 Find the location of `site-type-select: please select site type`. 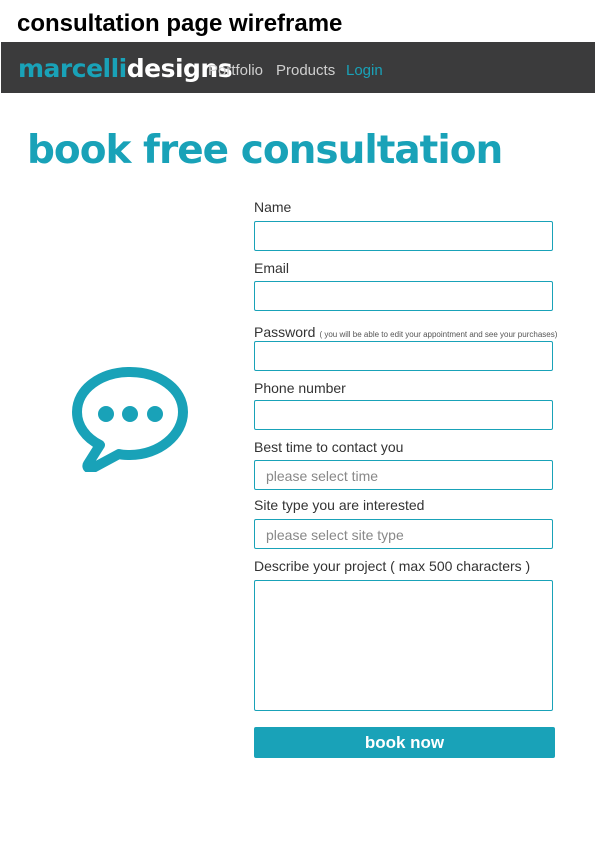

site-type-select: please select site type is located at coordinates (403, 534).